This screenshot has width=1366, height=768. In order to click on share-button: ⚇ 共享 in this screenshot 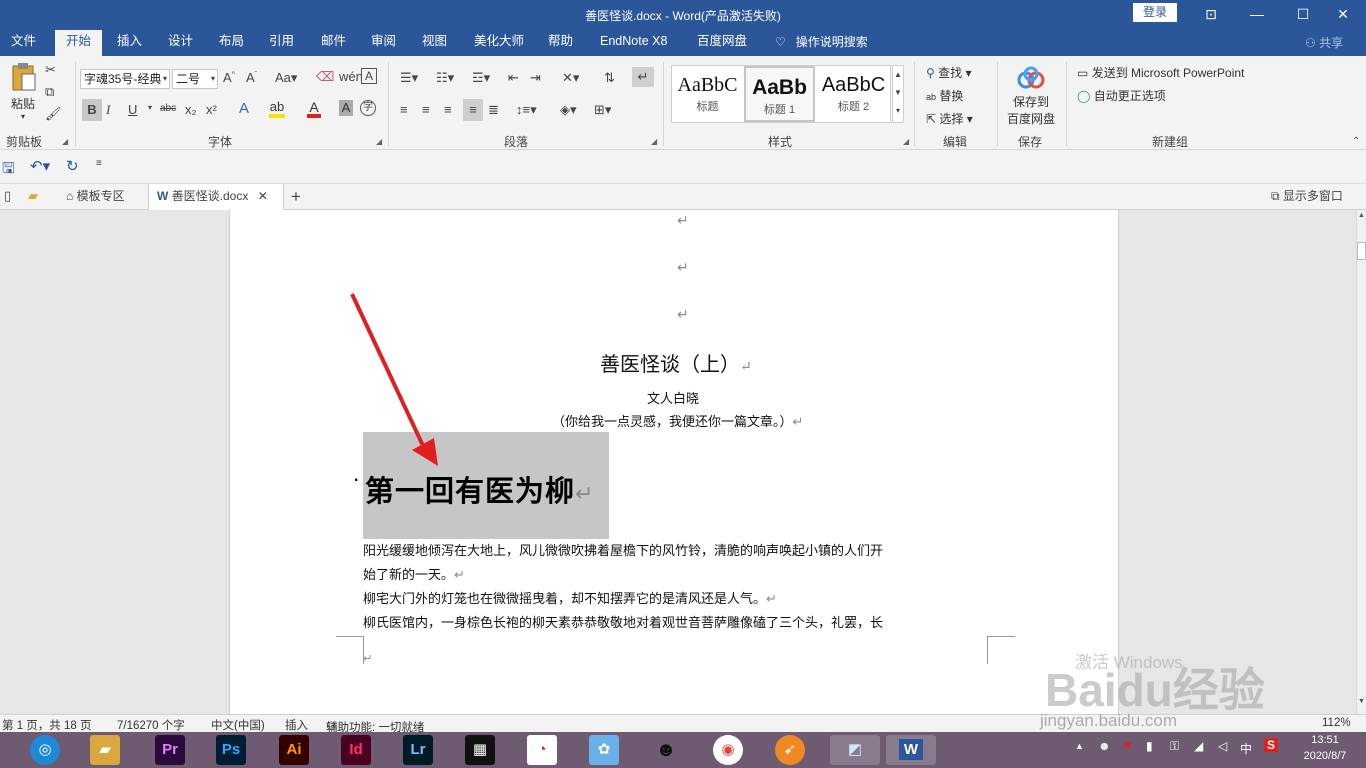, I will do `click(1324, 42)`.